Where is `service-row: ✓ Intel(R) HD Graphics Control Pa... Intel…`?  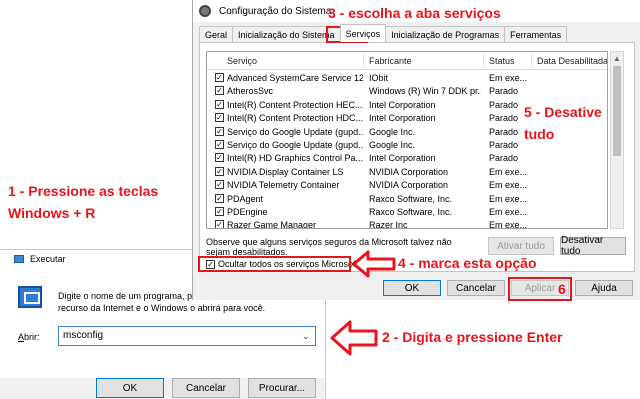 service-row: ✓ Intel(R) HD Graphics Control Pa... Intel… is located at coordinates (407, 158).